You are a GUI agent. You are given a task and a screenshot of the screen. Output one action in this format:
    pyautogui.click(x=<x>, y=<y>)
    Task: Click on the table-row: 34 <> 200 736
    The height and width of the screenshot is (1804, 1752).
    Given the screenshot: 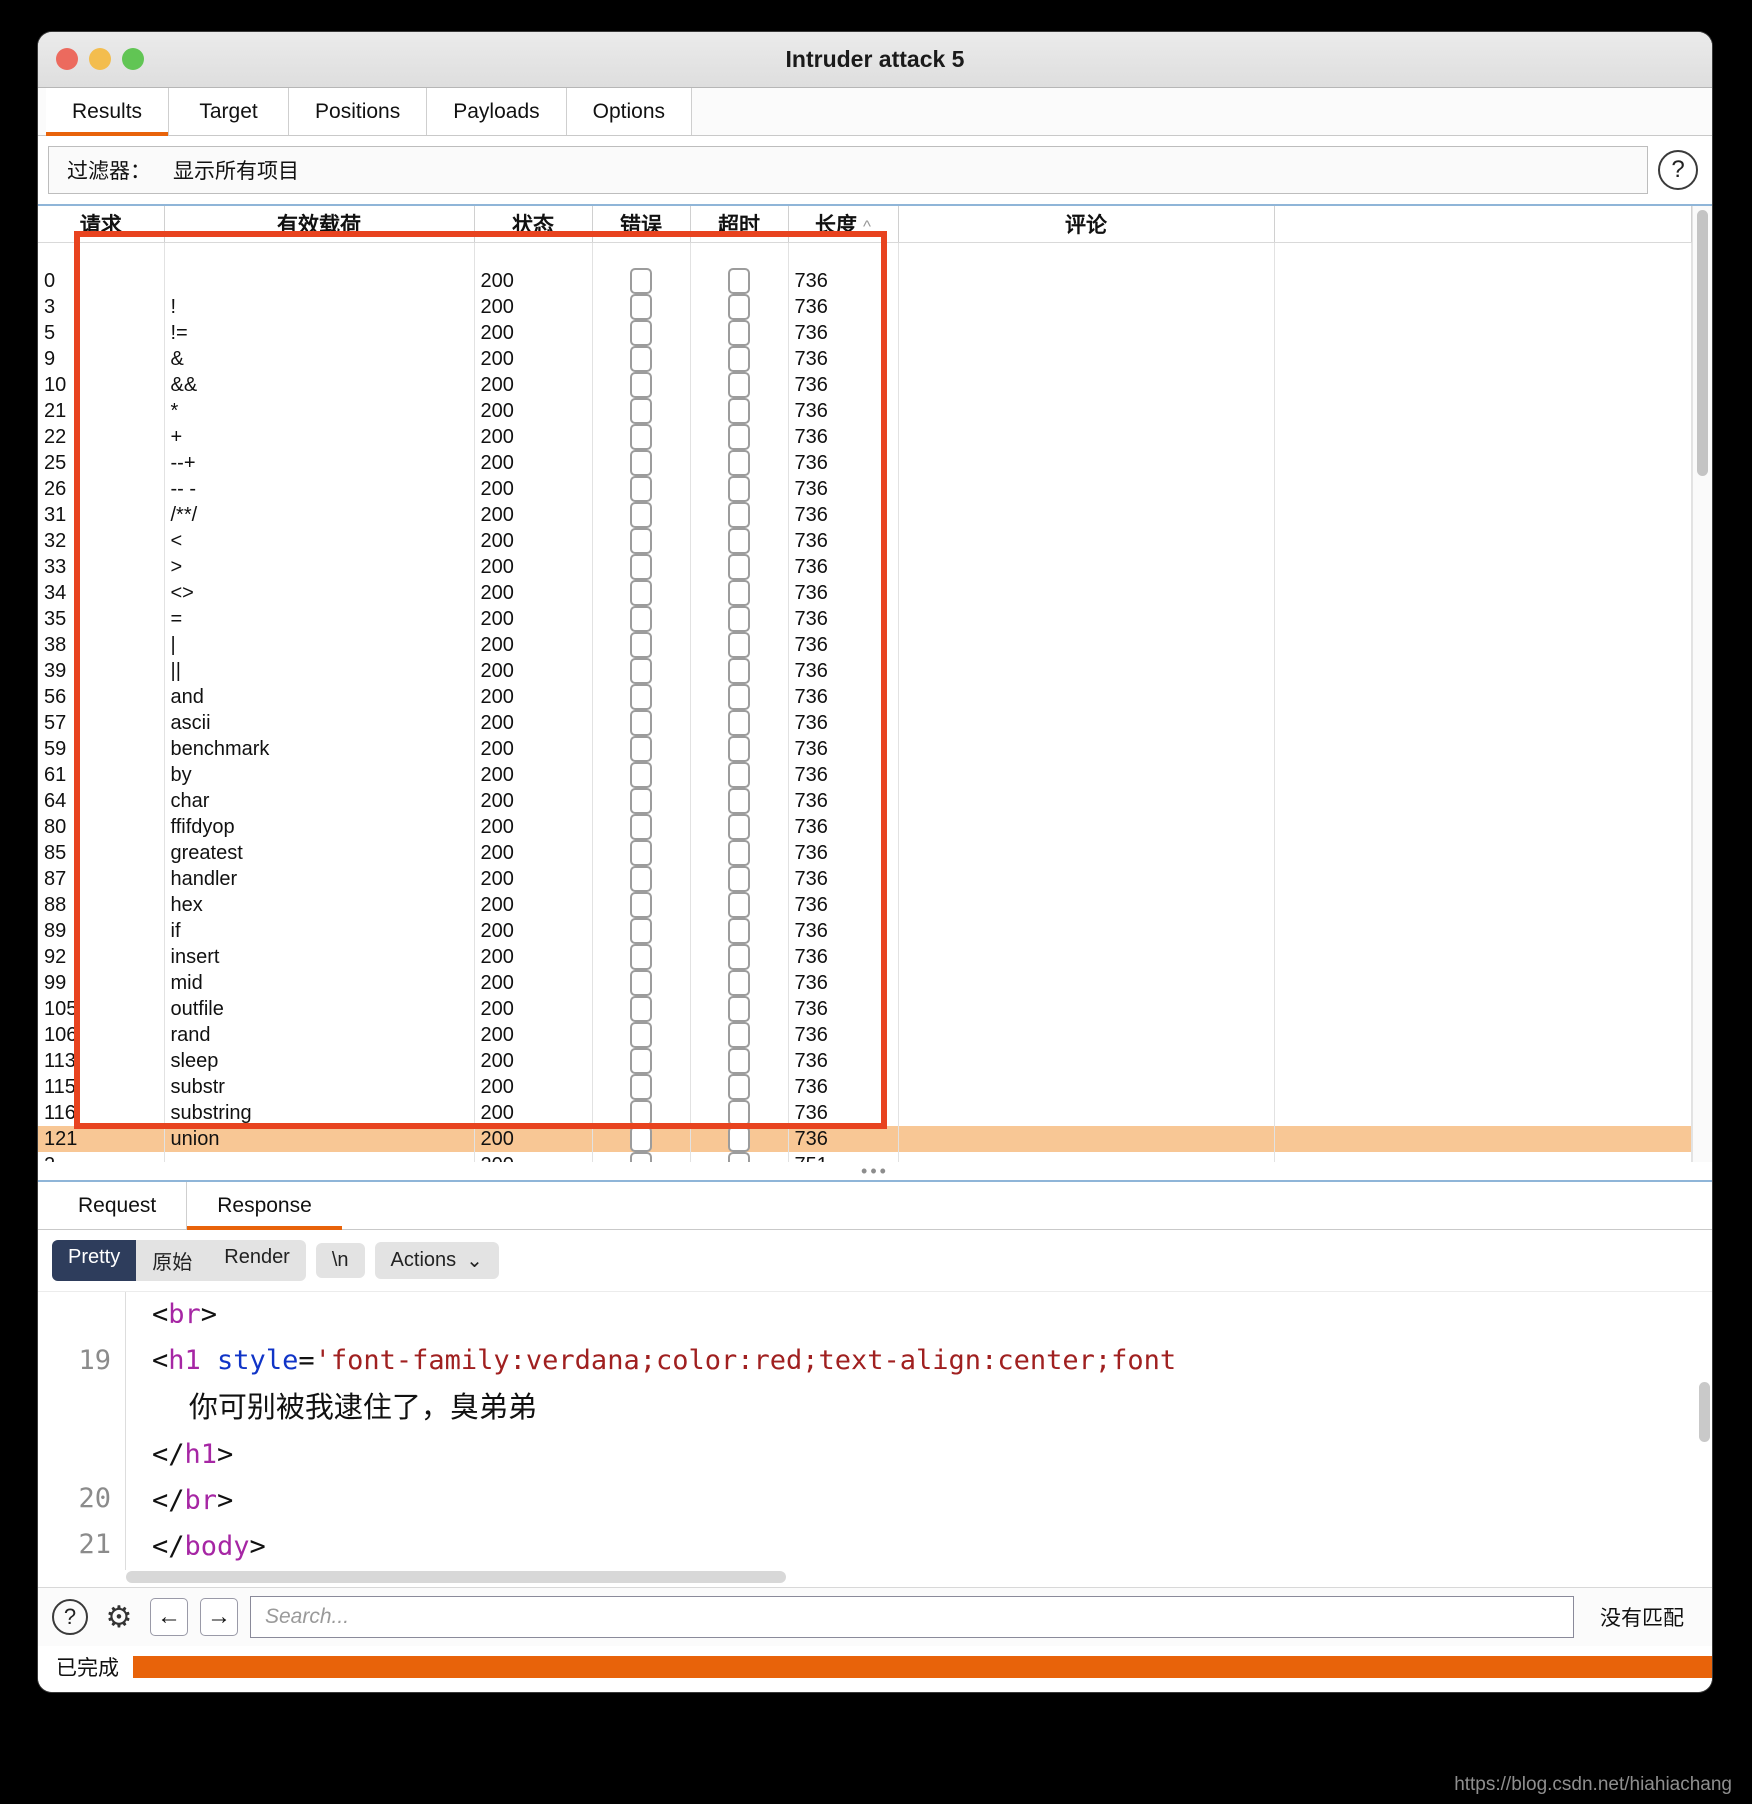 What is the action you would take?
    pyautogui.click(x=865, y=593)
    